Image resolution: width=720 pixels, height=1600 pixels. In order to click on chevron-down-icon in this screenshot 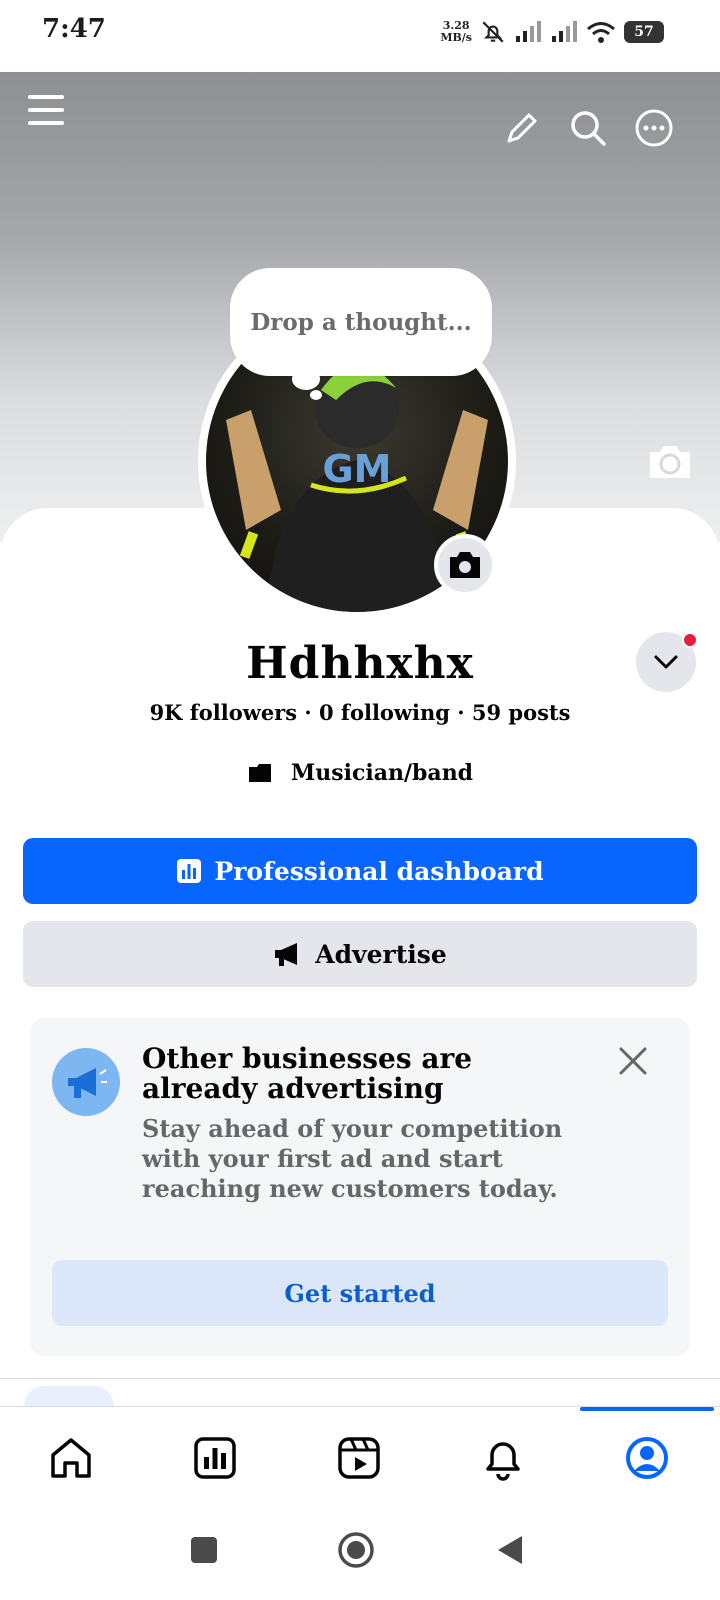, I will do `click(666, 662)`.